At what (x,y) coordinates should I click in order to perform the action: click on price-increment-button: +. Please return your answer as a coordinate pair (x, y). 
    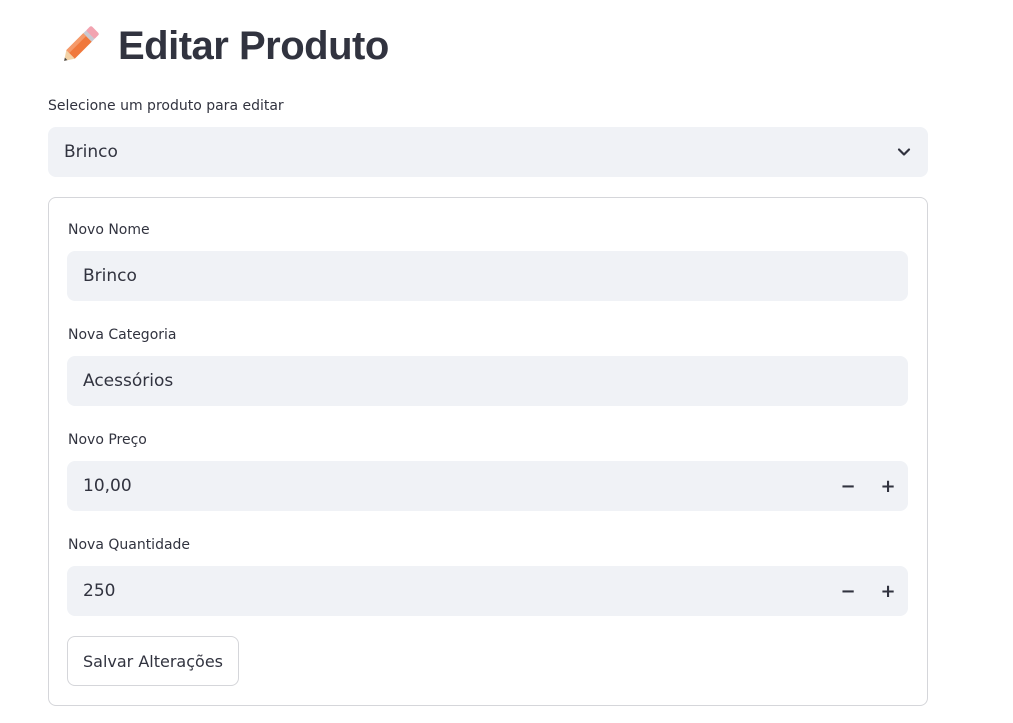
    Looking at the image, I should click on (888, 486).